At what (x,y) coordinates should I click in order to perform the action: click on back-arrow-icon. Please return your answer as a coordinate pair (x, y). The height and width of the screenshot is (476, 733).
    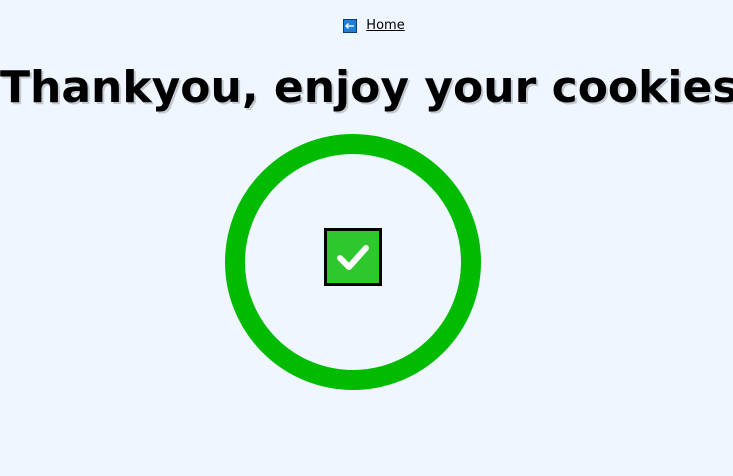
    Looking at the image, I should click on (350, 25).